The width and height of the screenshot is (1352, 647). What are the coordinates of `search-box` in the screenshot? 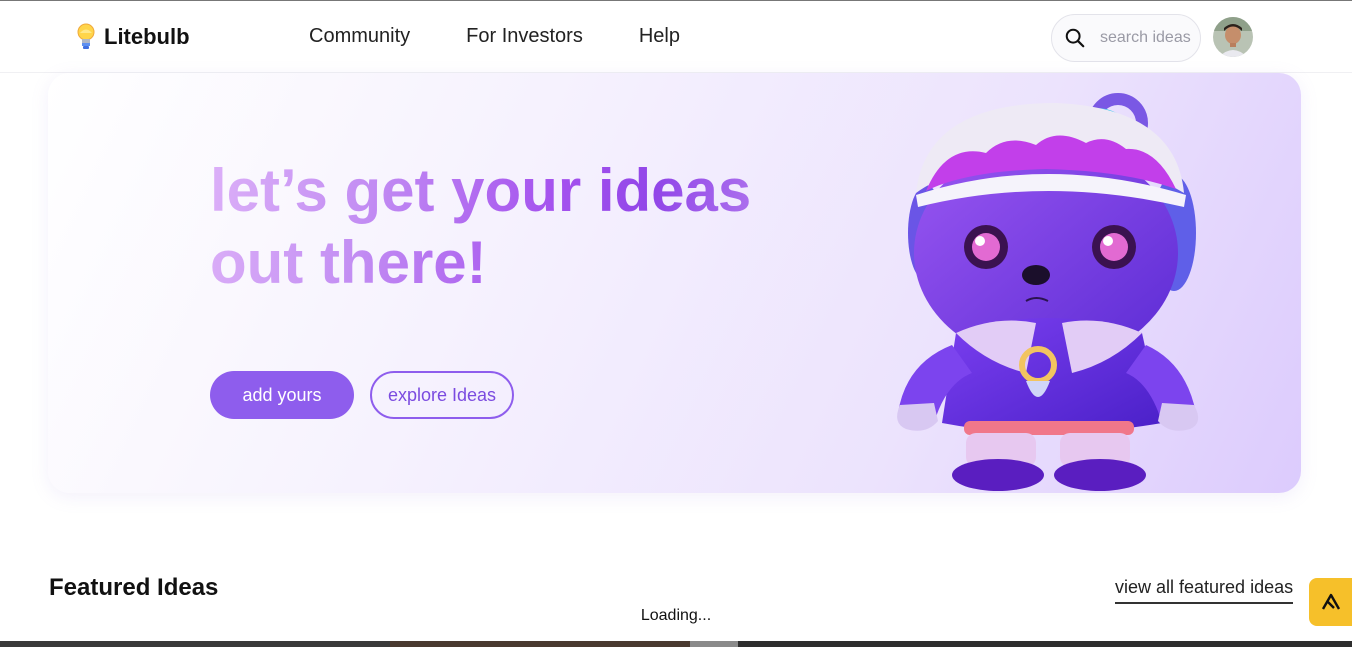 It's located at (1126, 38).